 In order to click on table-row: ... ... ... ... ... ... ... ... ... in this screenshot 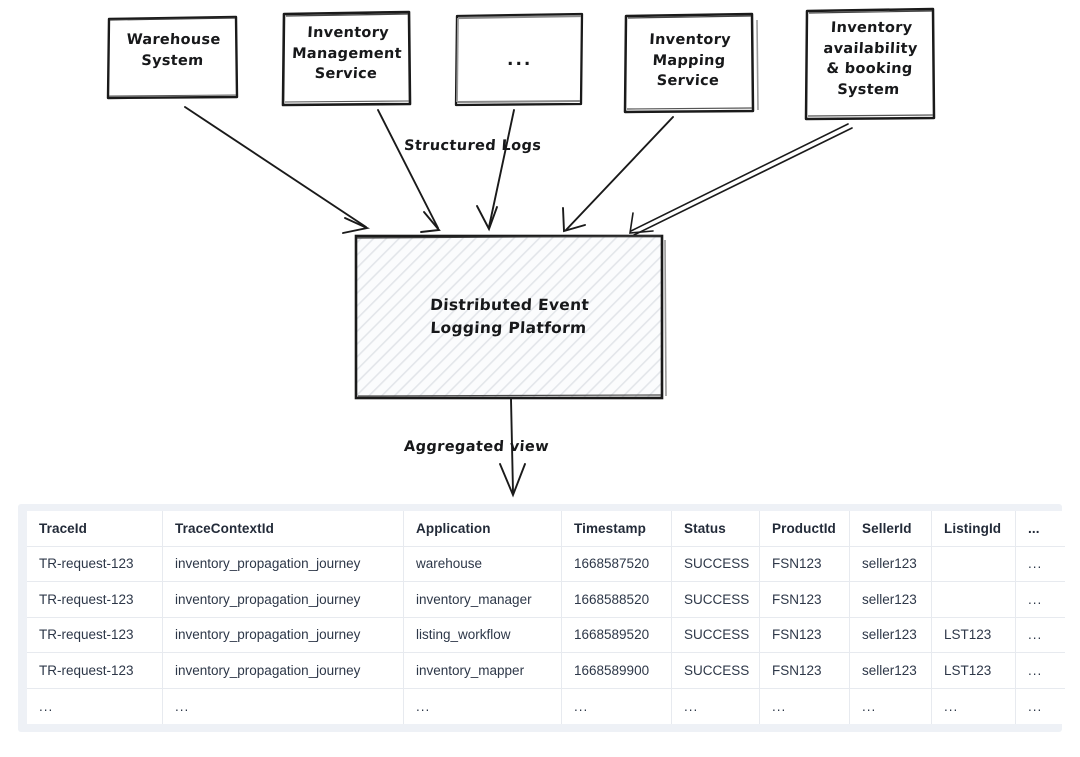, I will do `click(546, 706)`.